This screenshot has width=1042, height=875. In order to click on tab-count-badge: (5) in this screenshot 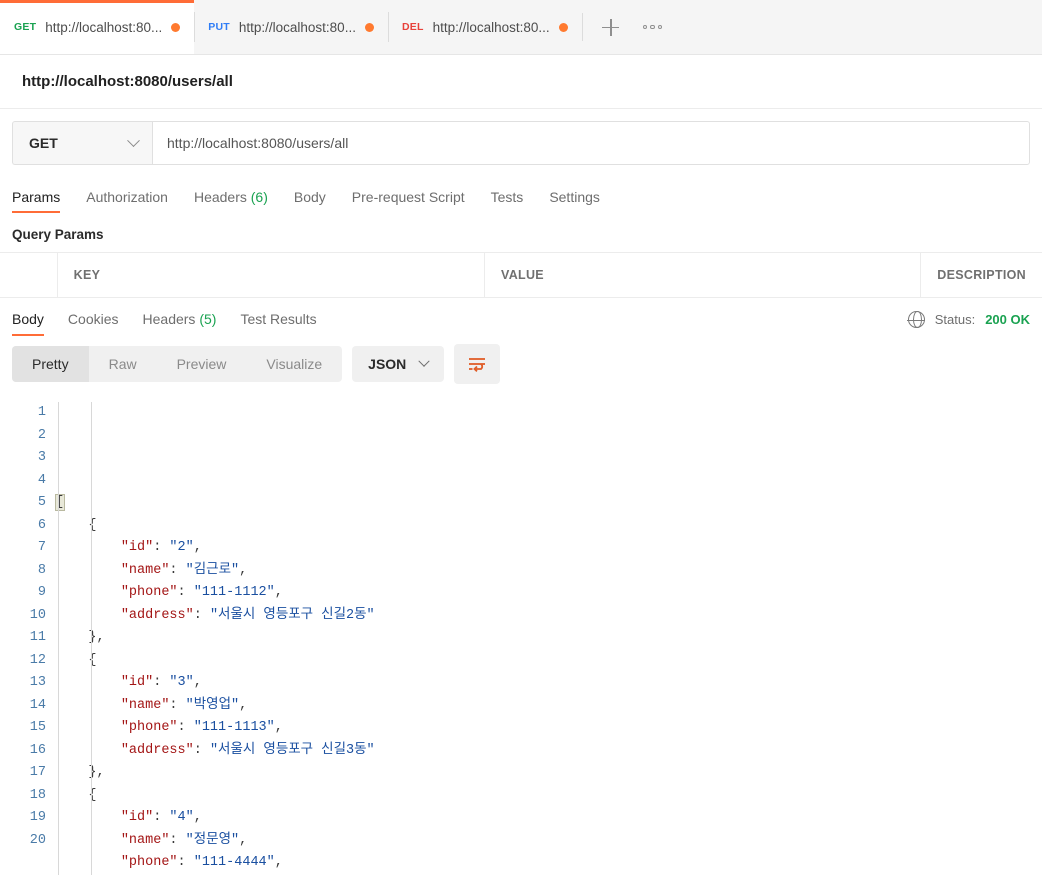, I will do `click(206, 319)`.